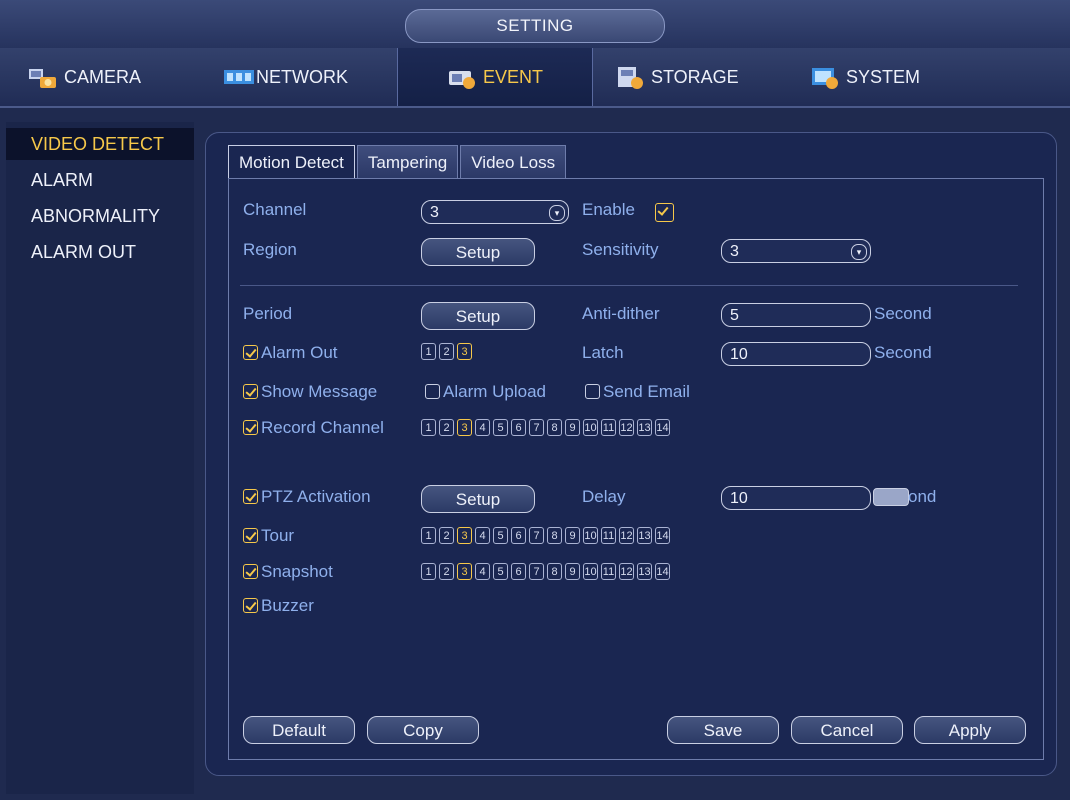 The image size is (1070, 800). I want to click on snapshot-channel-4: 4, so click(482, 571).